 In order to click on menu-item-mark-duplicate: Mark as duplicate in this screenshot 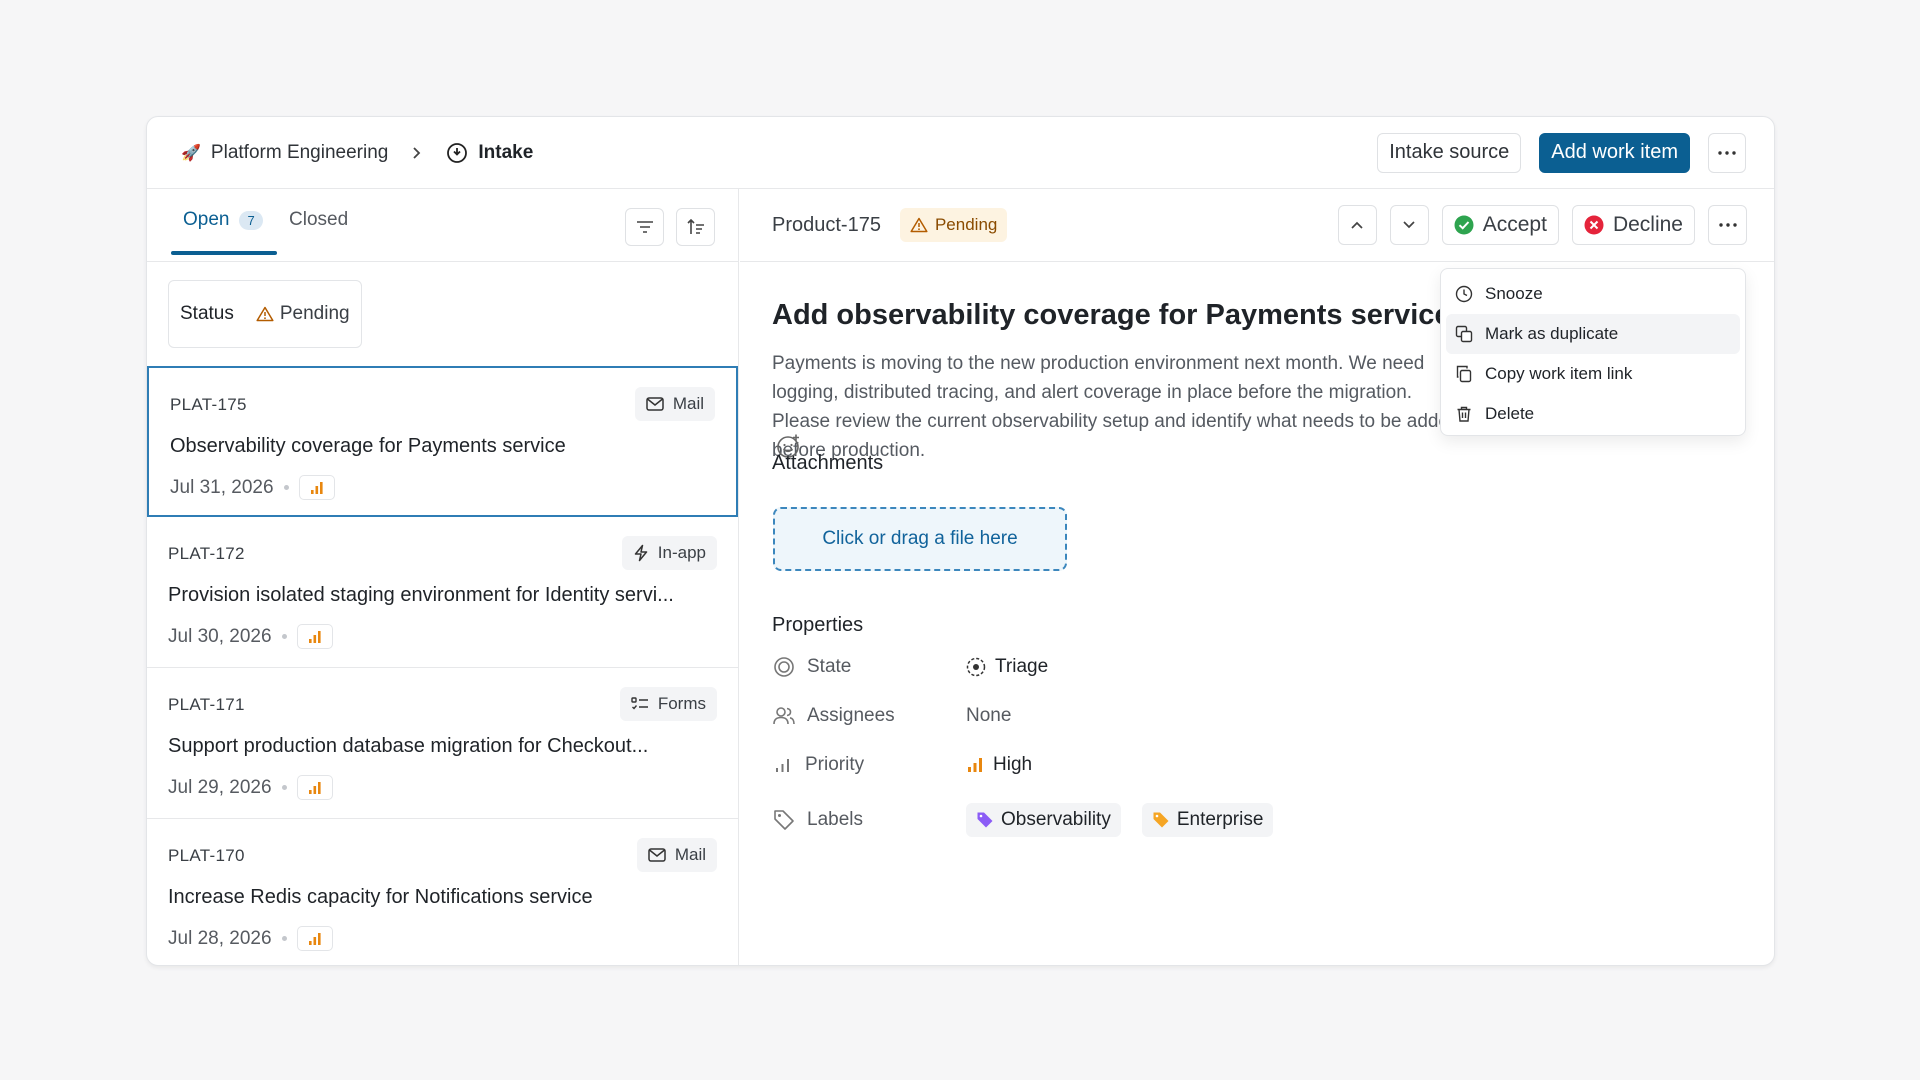, I will do `click(1593, 334)`.